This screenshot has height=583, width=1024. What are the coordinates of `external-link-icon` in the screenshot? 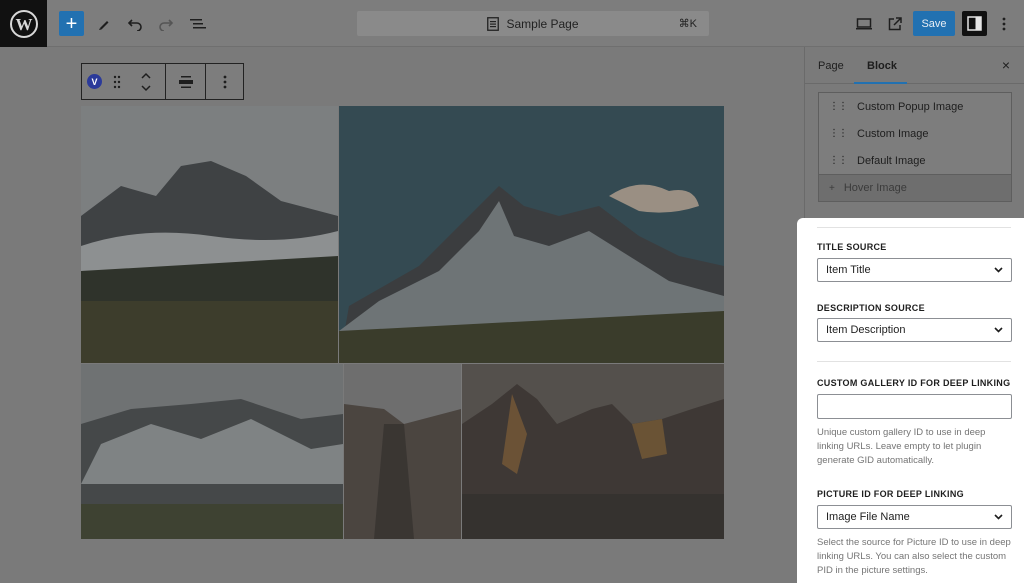 It's located at (895, 23).